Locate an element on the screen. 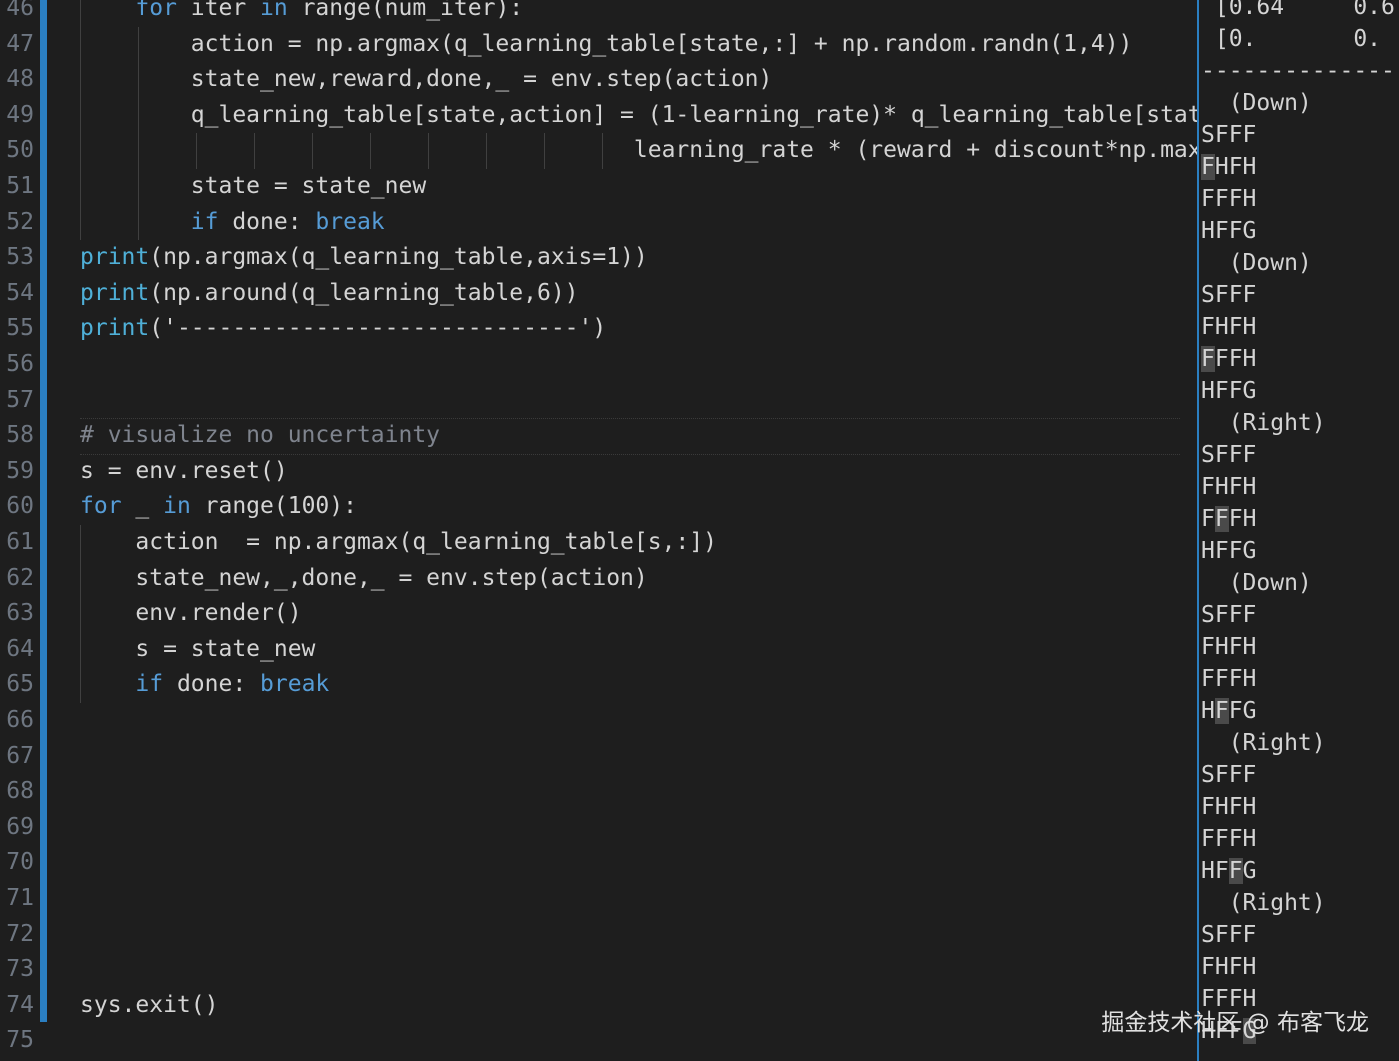  code-line: 59 s = env.reset() is located at coordinates (598, 472).